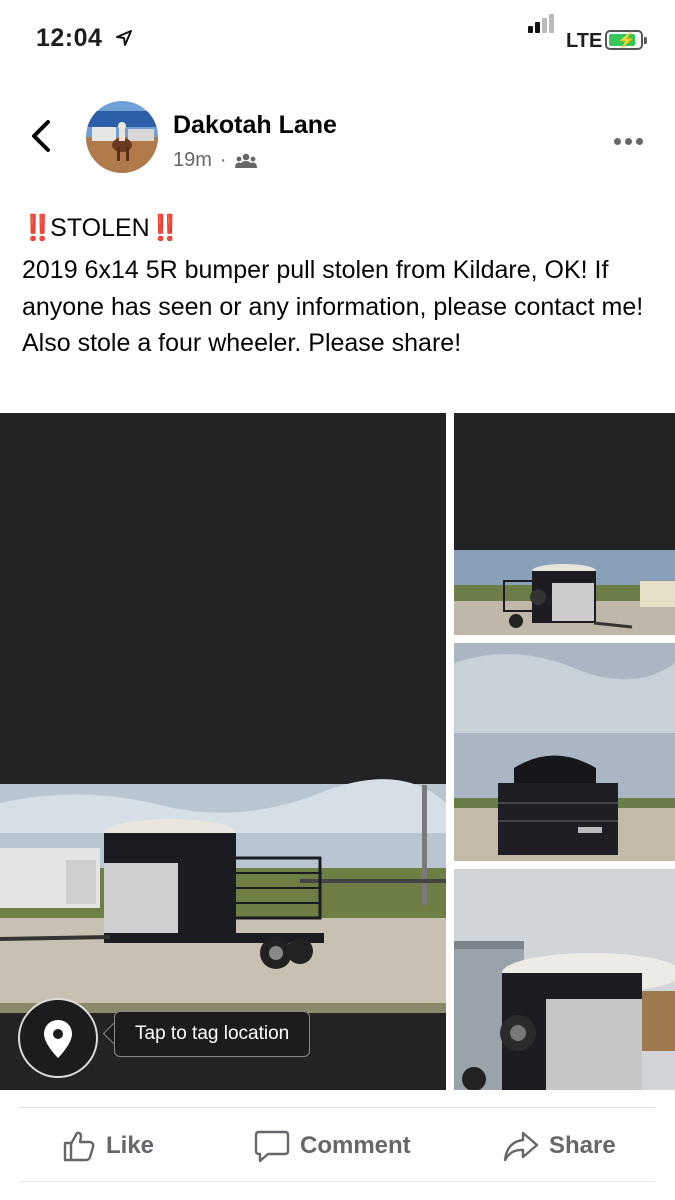  What do you see at coordinates (69, 38) in the screenshot?
I see `status-time: 12:04` at bounding box center [69, 38].